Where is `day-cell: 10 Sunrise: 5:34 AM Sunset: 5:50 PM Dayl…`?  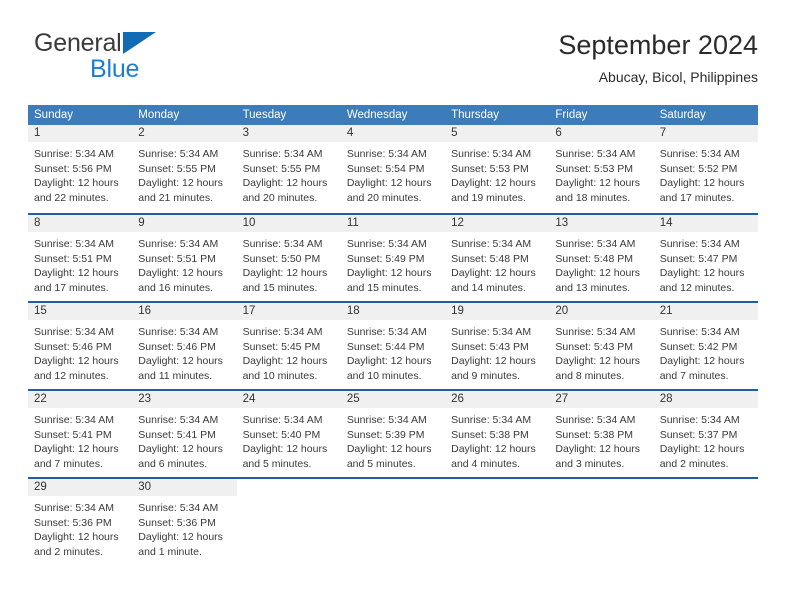 day-cell: 10 Sunrise: 5:34 AM Sunset: 5:50 PM Dayl… is located at coordinates (288, 258).